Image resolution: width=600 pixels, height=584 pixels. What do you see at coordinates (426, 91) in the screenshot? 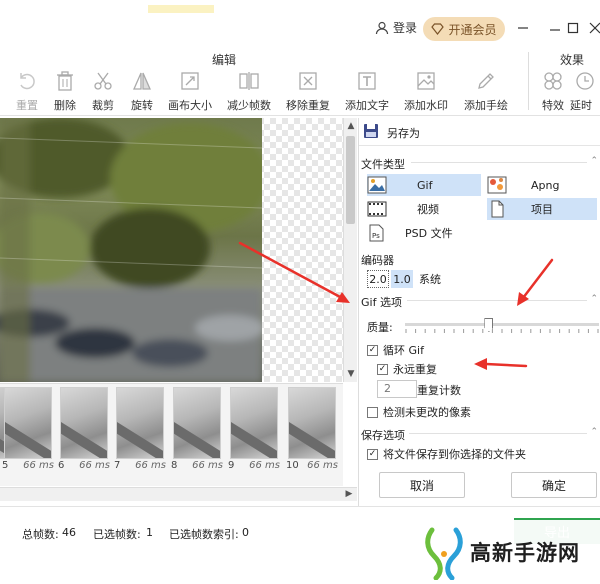
I see `add-watermark-button: 添加水印` at bounding box center [426, 91].